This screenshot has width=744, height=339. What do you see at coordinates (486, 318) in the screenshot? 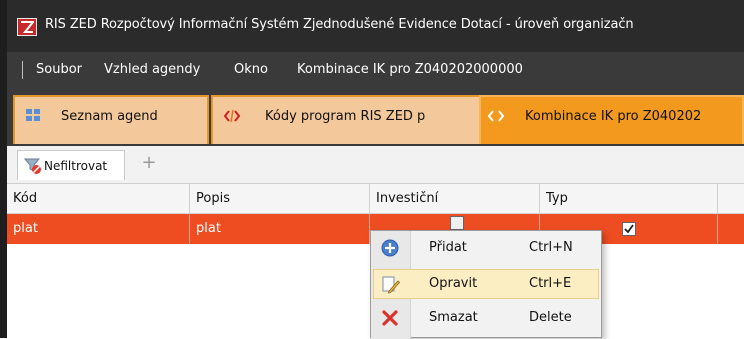
I see `context-menu-item-smazat: Smazat Delete` at bounding box center [486, 318].